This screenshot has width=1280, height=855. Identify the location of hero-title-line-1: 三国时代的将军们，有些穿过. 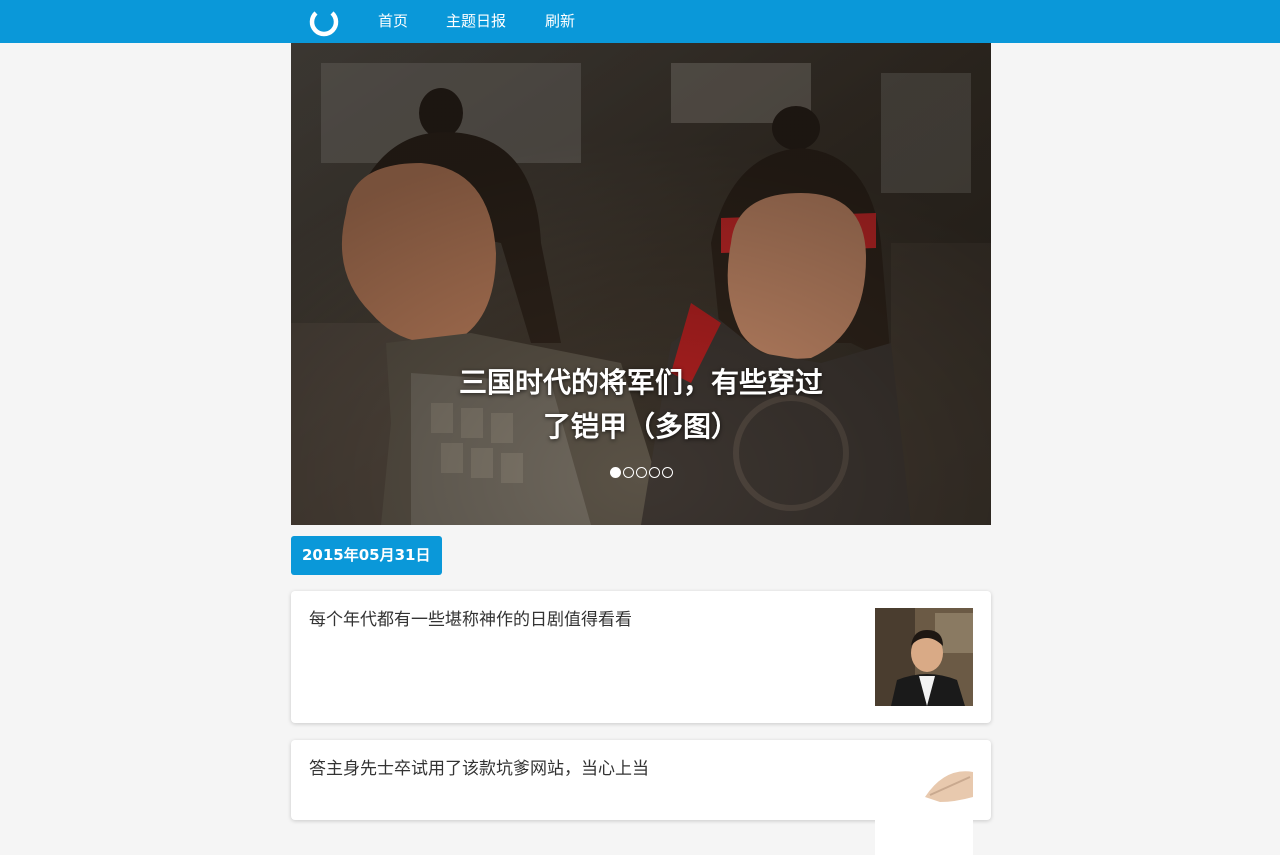
(641, 383).